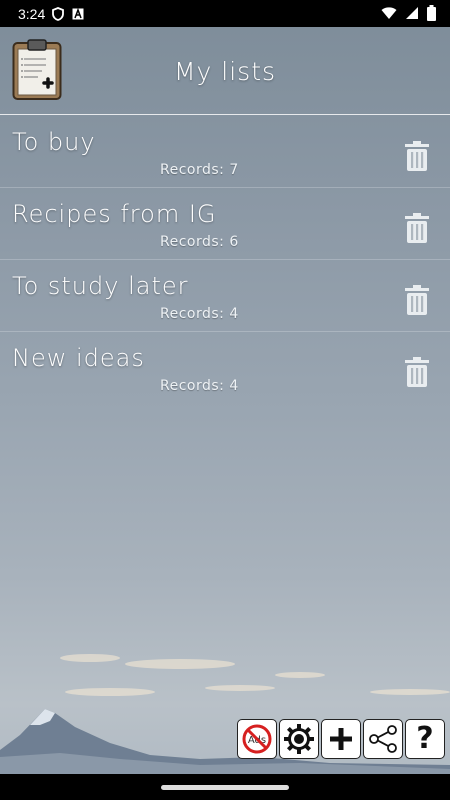 The height and width of the screenshot is (800, 450). What do you see at coordinates (412, 13) in the screenshot?
I see `signal-icon` at bounding box center [412, 13].